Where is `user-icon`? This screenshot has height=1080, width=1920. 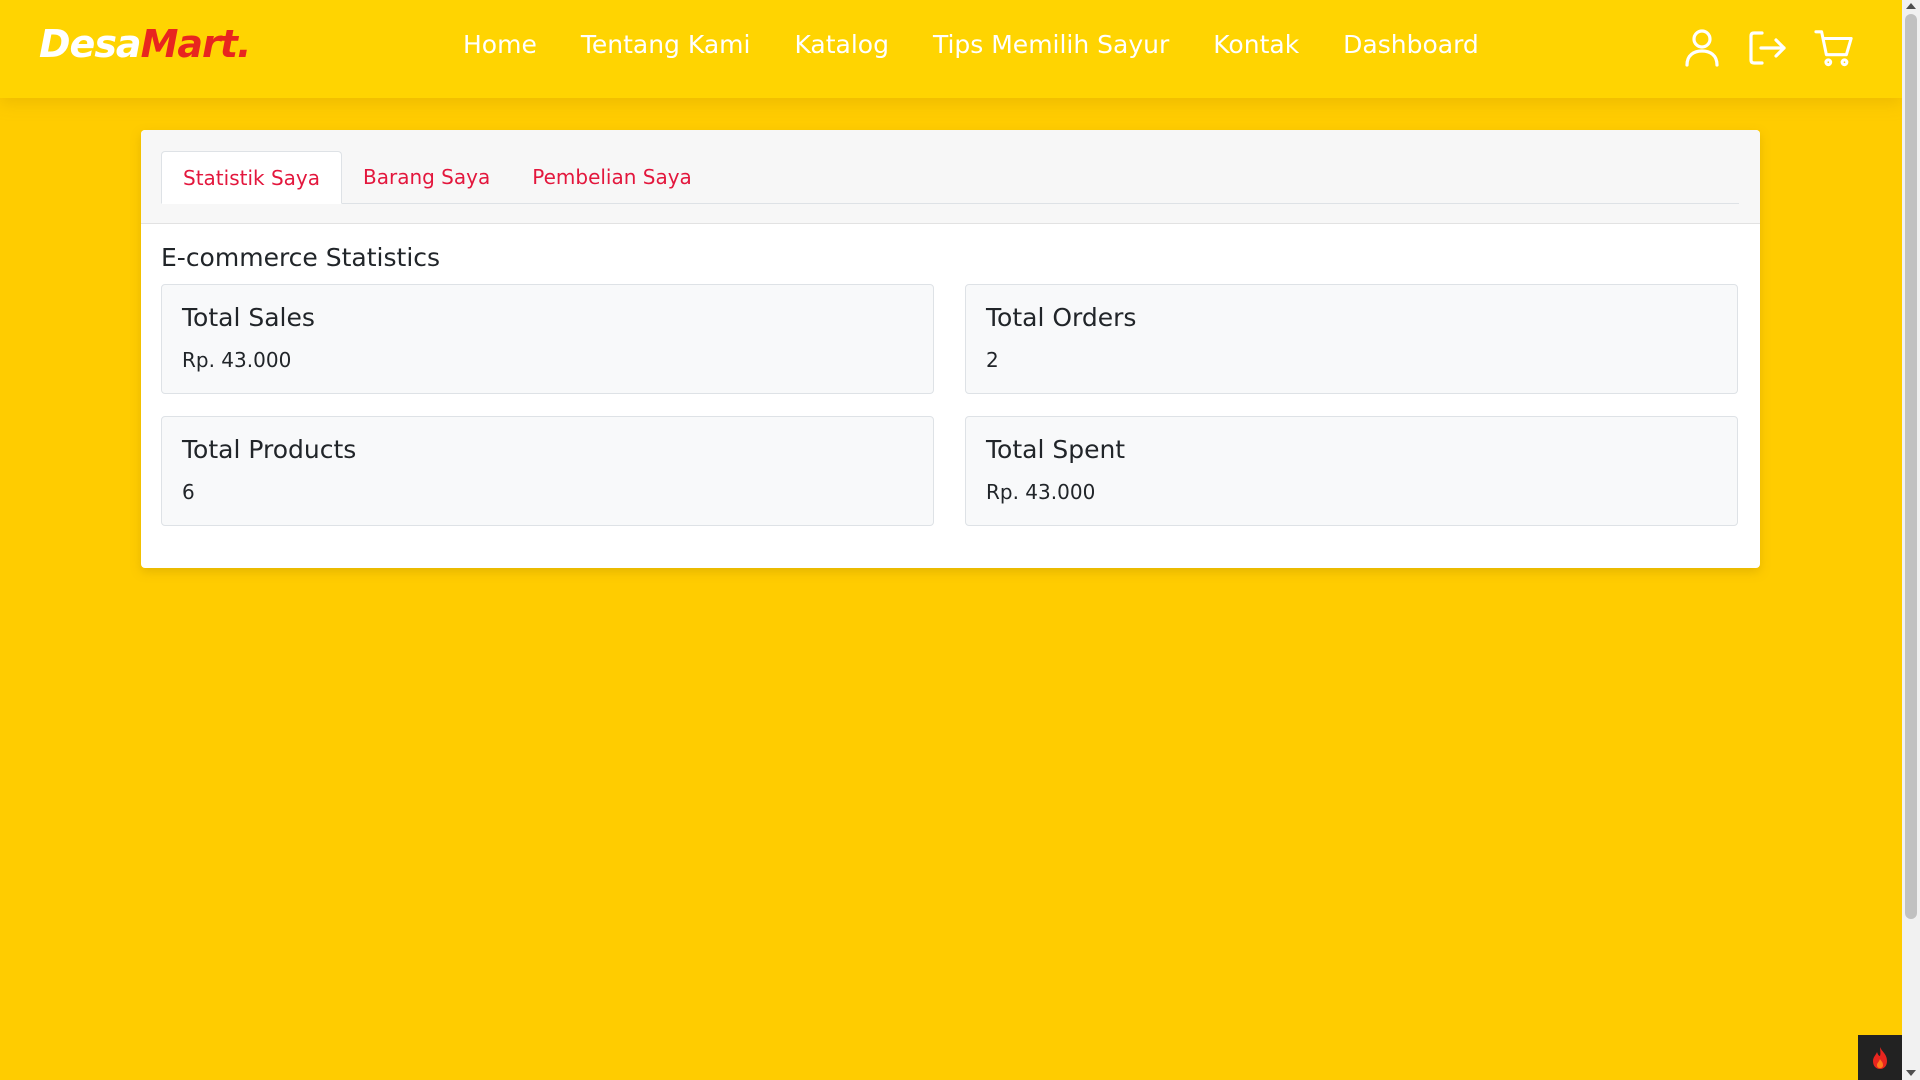
user-icon is located at coordinates (1702, 48).